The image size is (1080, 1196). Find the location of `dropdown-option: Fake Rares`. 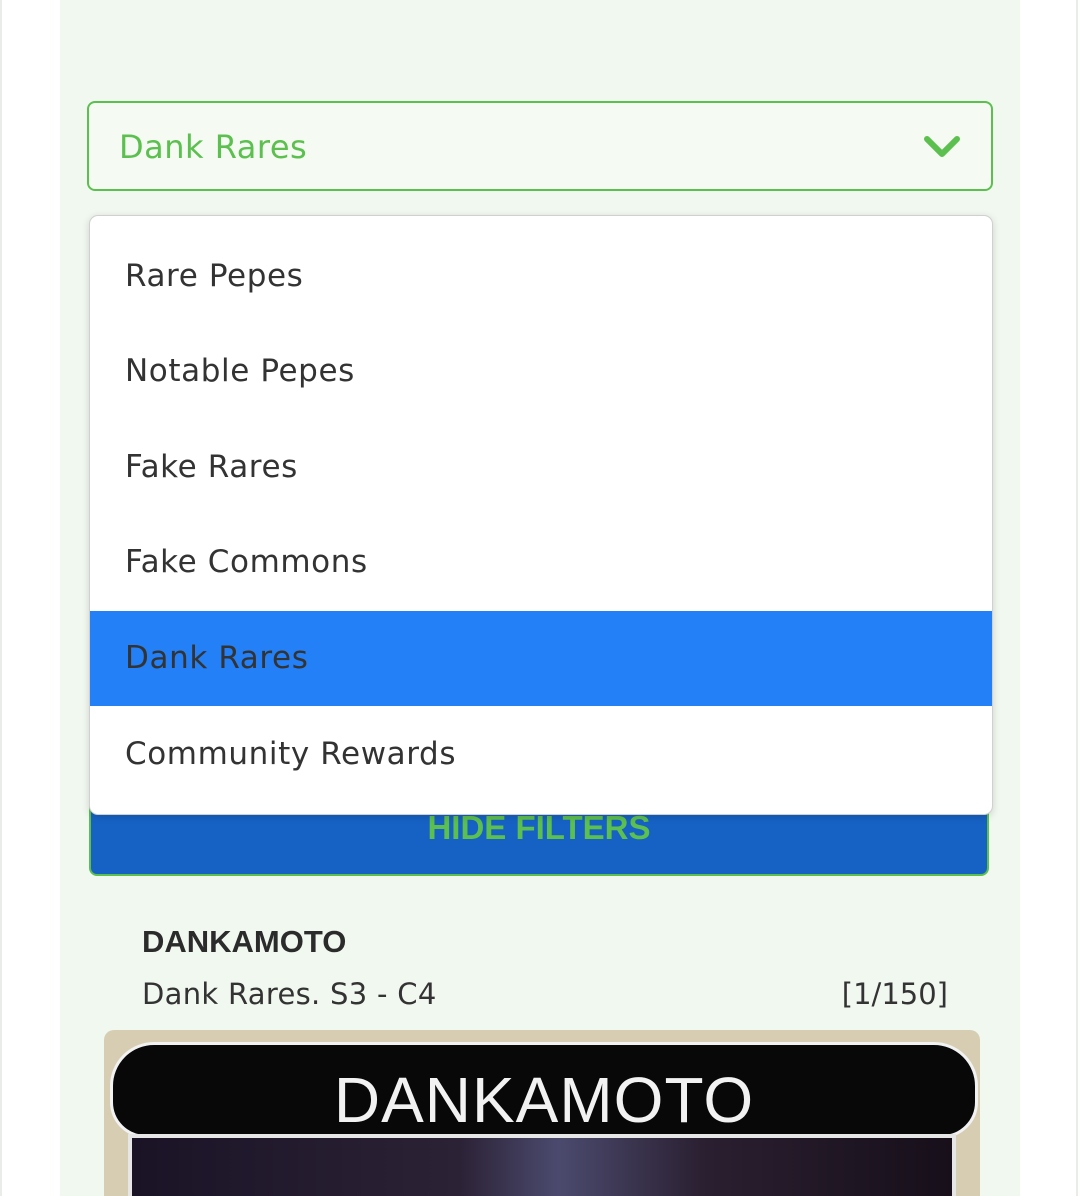

dropdown-option: Fake Rares is located at coordinates (541, 467).